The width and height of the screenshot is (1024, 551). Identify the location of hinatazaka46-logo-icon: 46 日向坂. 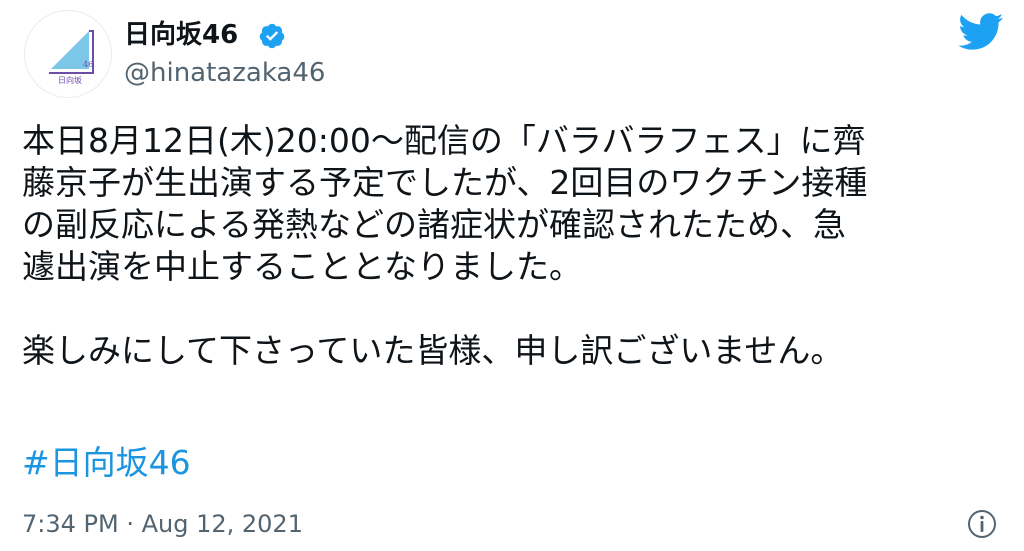
(71, 57).